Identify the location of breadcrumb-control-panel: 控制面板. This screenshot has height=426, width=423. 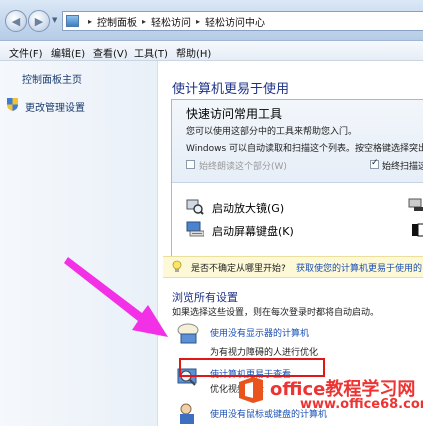
(117, 21).